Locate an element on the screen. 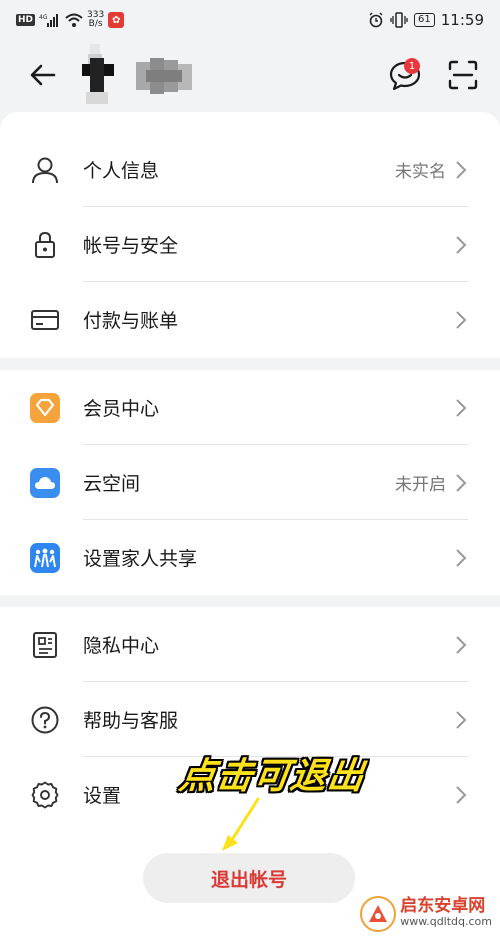  message-badge: 1 is located at coordinates (412, 66).